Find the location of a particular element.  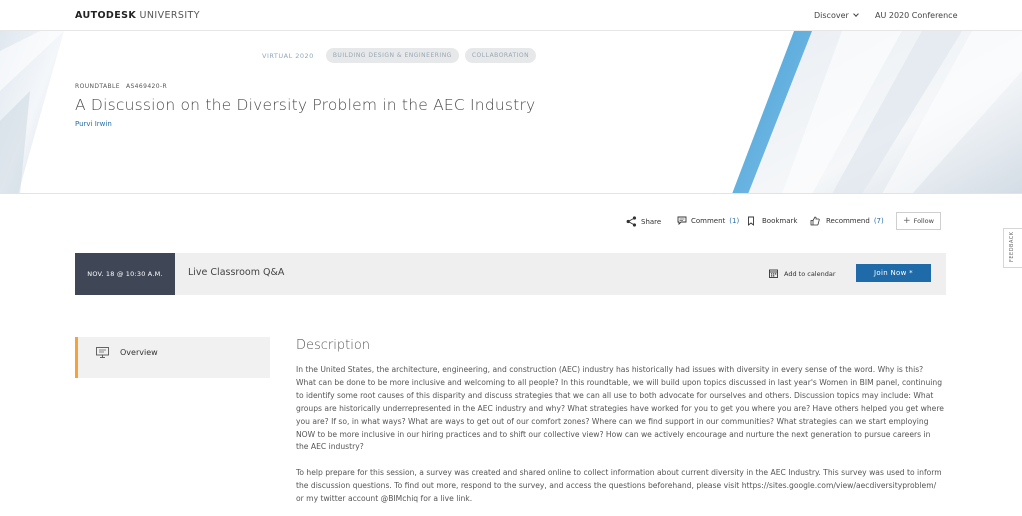

session-code: AS469420-R is located at coordinates (146, 86).